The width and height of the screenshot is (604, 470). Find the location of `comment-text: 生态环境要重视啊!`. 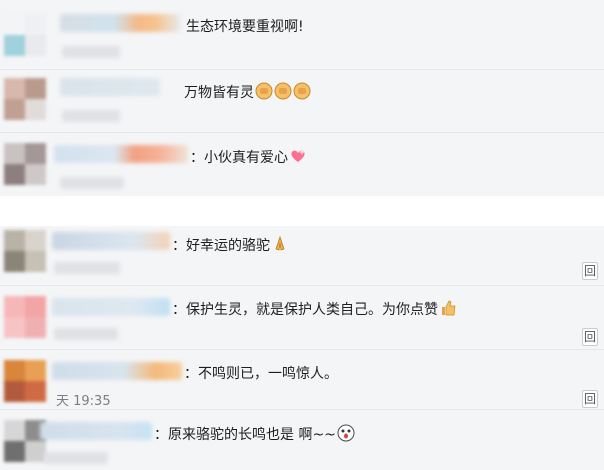

comment-text: 生态环境要重视啊! is located at coordinates (245, 27).